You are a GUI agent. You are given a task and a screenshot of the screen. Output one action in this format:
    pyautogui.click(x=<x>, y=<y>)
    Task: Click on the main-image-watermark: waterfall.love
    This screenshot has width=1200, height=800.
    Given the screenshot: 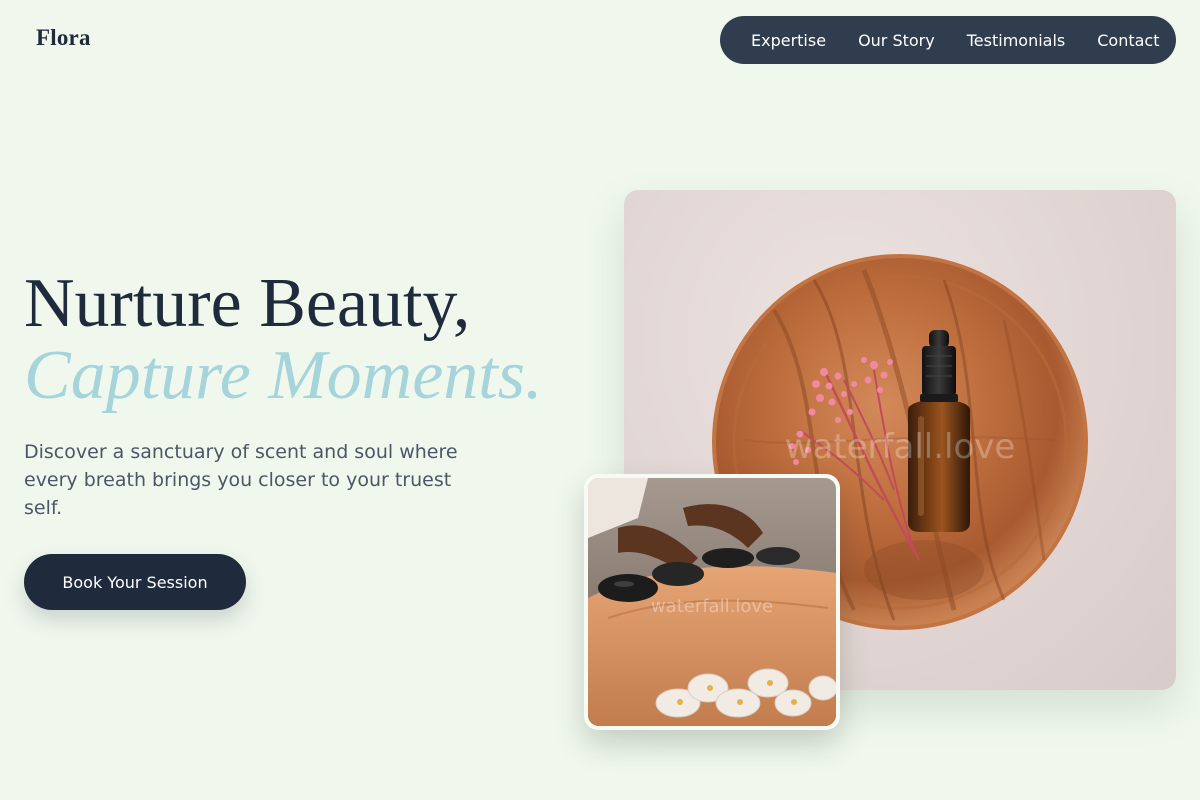 What is the action you would take?
    pyautogui.click(x=900, y=447)
    